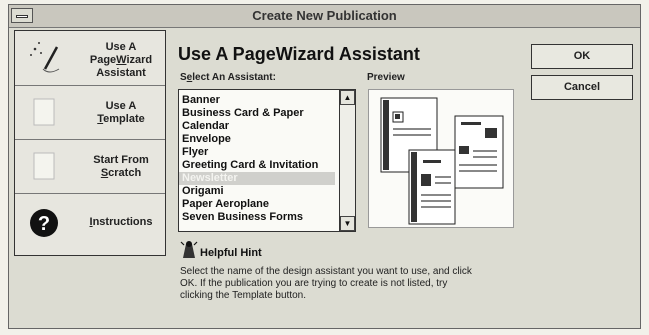 This screenshot has width=649, height=335. I want to click on label-part: lect An Assistant:, so click(234, 77).